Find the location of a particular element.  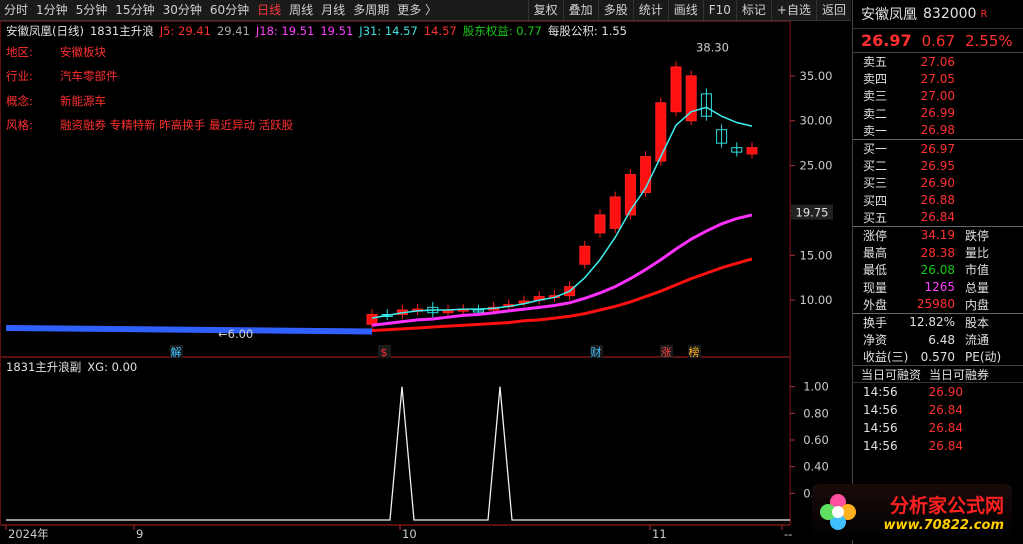

info-key: 风格: is located at coordinates (19, 125).